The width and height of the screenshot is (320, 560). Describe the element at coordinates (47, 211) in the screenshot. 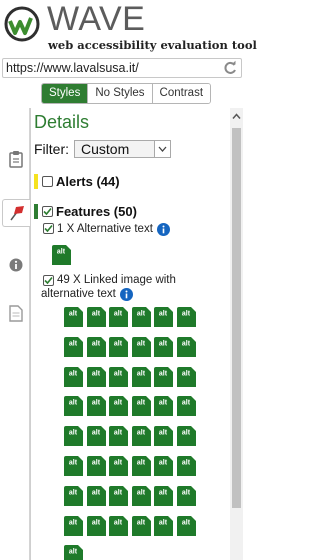

I see `features-checkbox` at that location.